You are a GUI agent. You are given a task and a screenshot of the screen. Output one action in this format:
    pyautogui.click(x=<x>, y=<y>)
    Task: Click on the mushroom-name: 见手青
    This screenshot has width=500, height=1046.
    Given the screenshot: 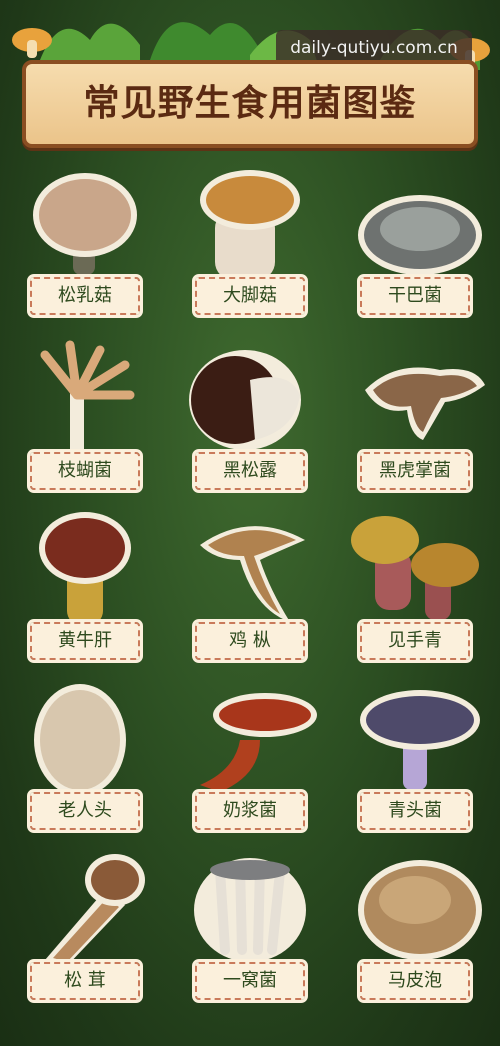 What is the action you would take?
    pyautogui.click(x=415, y=641)
    